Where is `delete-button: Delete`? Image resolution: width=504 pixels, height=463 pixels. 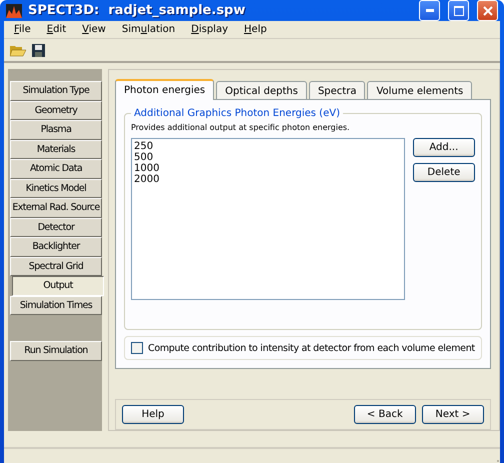
delete-button: Delete is located at coordinates (443, 172).